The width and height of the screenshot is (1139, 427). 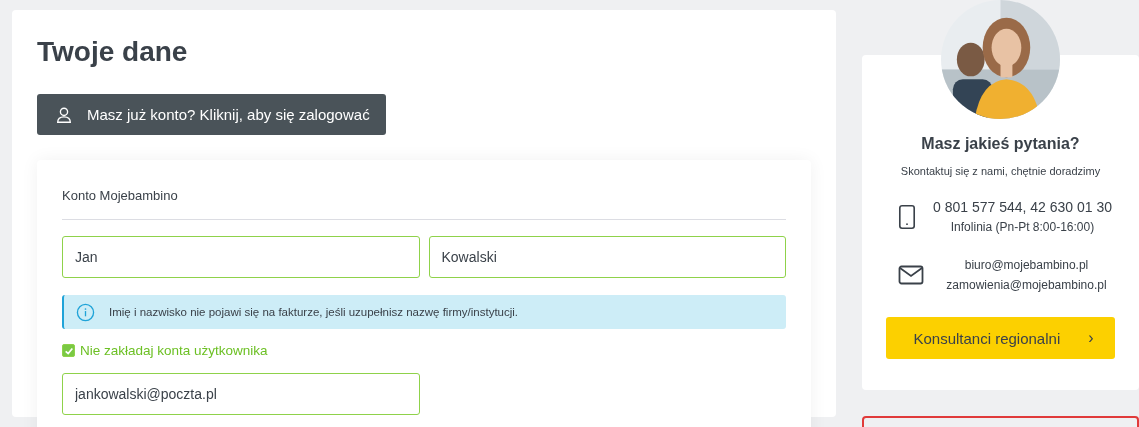 I want to click on email-address: biuro@mojebambino.pl, so click(x=1026, y=265).